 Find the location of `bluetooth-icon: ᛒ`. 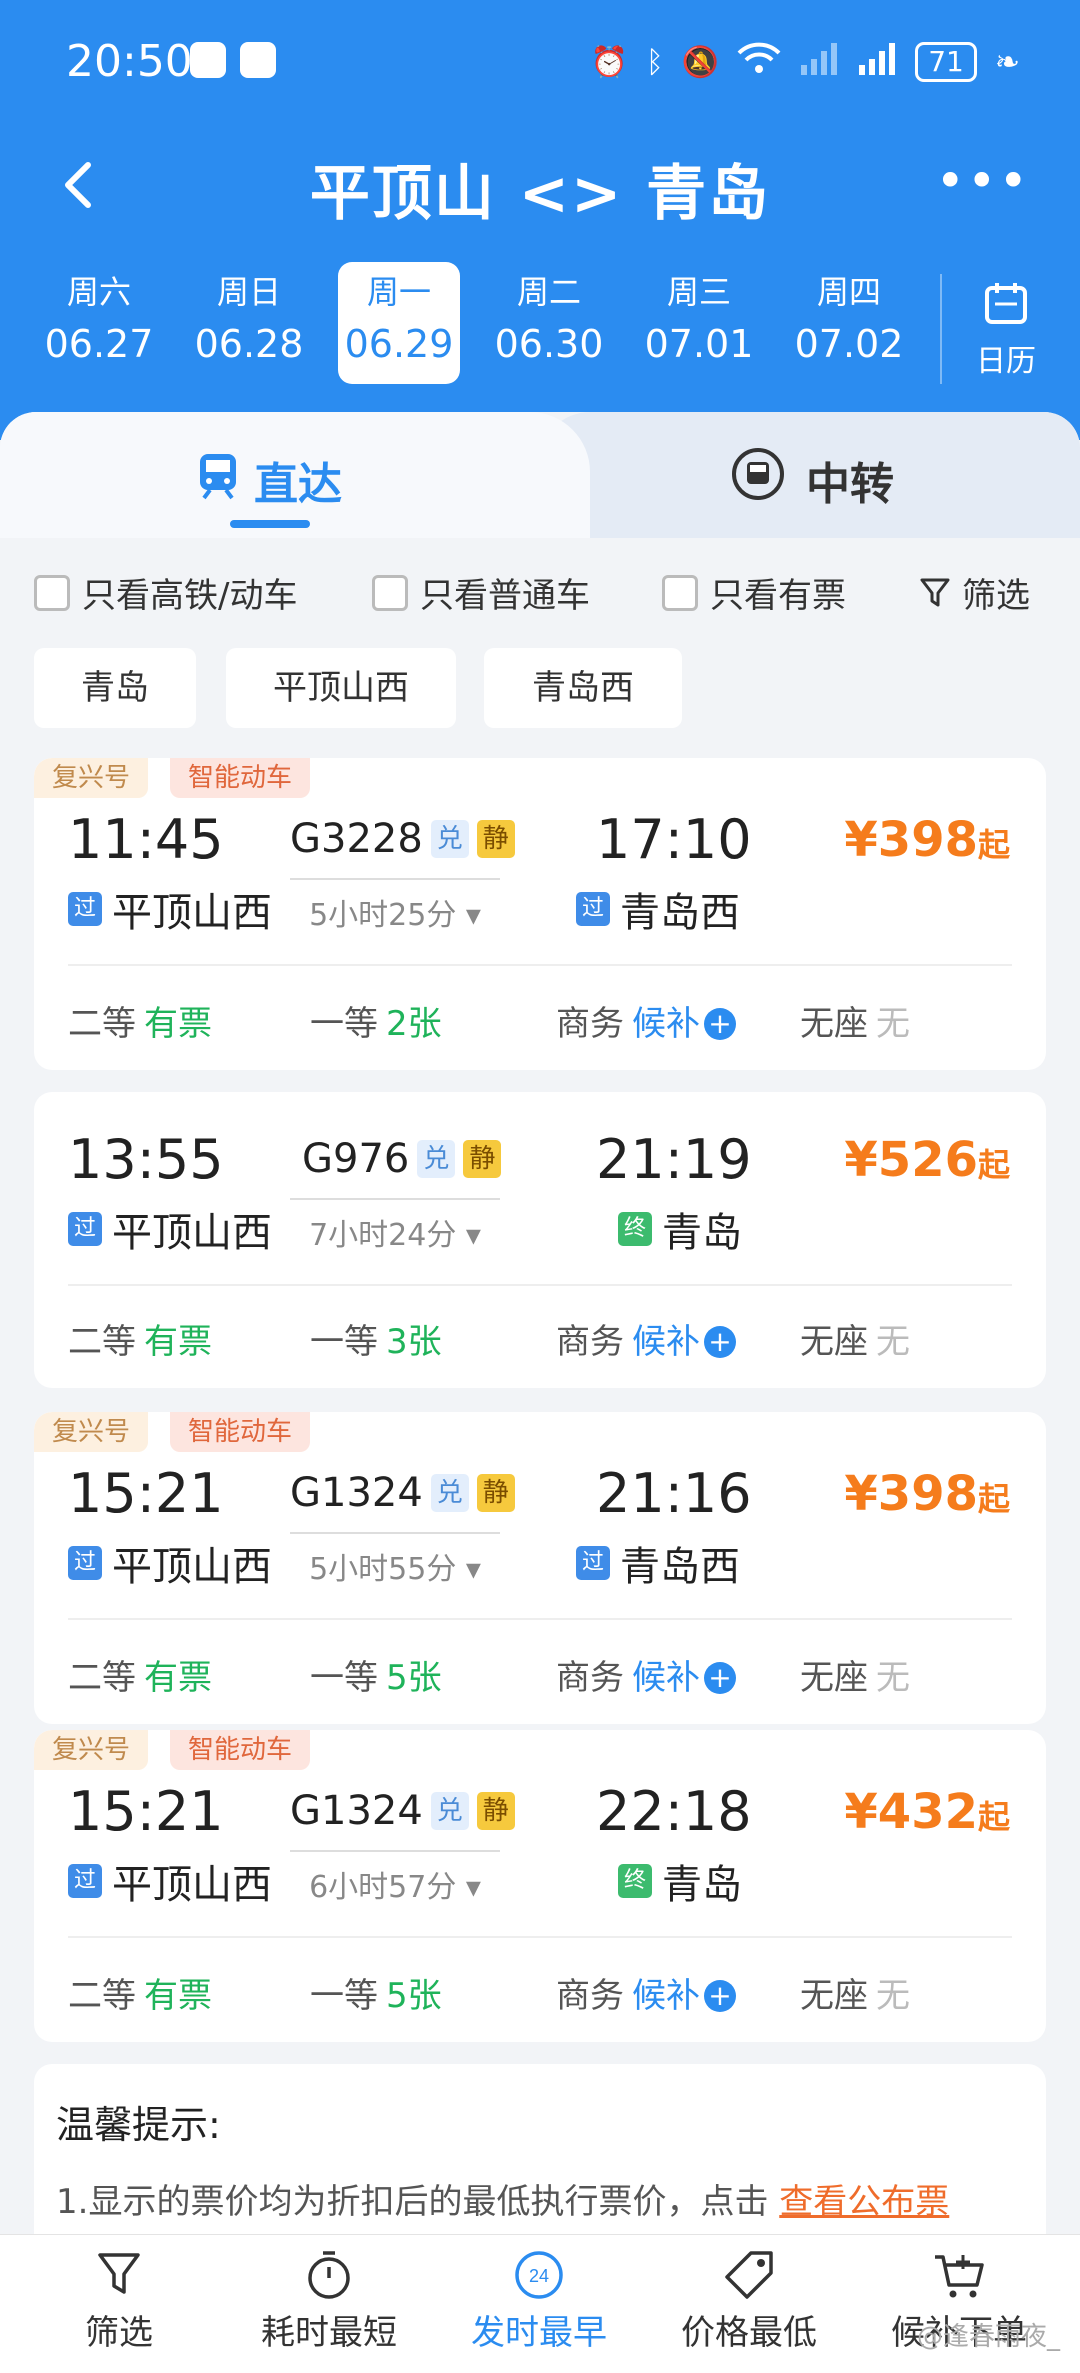

bluetooth-icon: ᛒ is located at coordinates (654, 62).